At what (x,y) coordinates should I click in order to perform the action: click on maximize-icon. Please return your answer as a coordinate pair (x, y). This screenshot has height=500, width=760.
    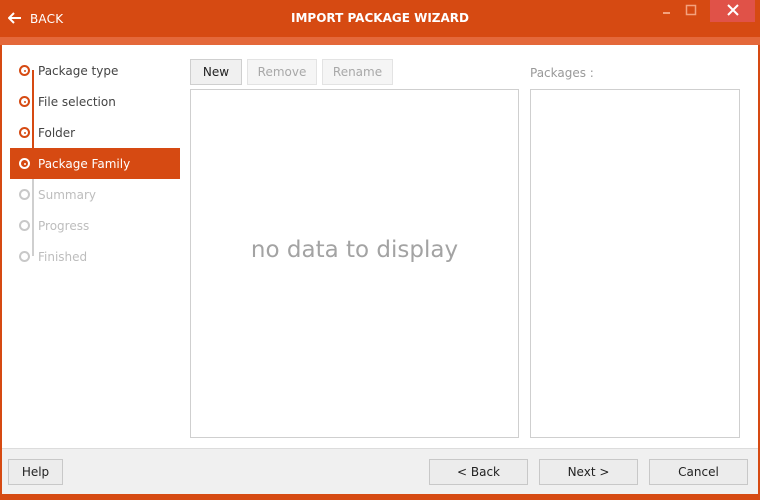
    Looking at the image, I should click on (691, 11).